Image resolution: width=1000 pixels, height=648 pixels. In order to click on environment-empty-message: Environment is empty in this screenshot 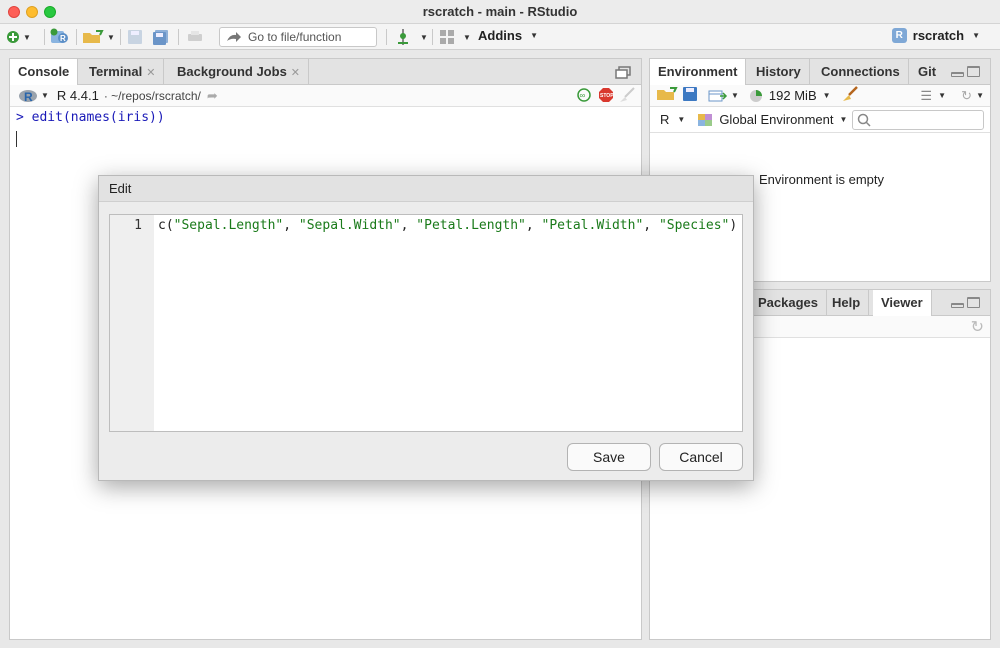, I will do `click(821, 179)`.